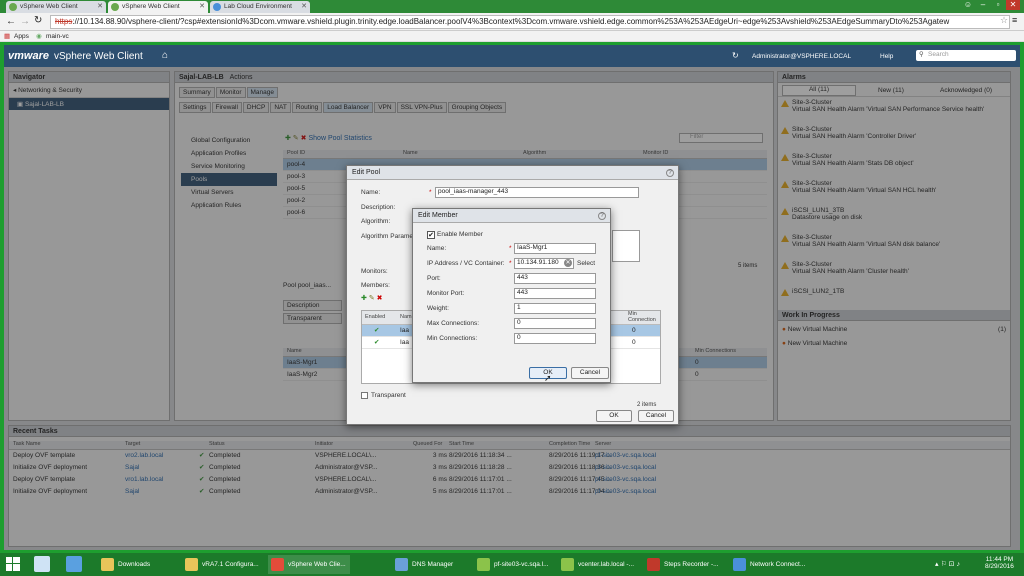 The width and height of the screenshot is (1024, 576). I want to click on powershell-icon, so click(74, 564).